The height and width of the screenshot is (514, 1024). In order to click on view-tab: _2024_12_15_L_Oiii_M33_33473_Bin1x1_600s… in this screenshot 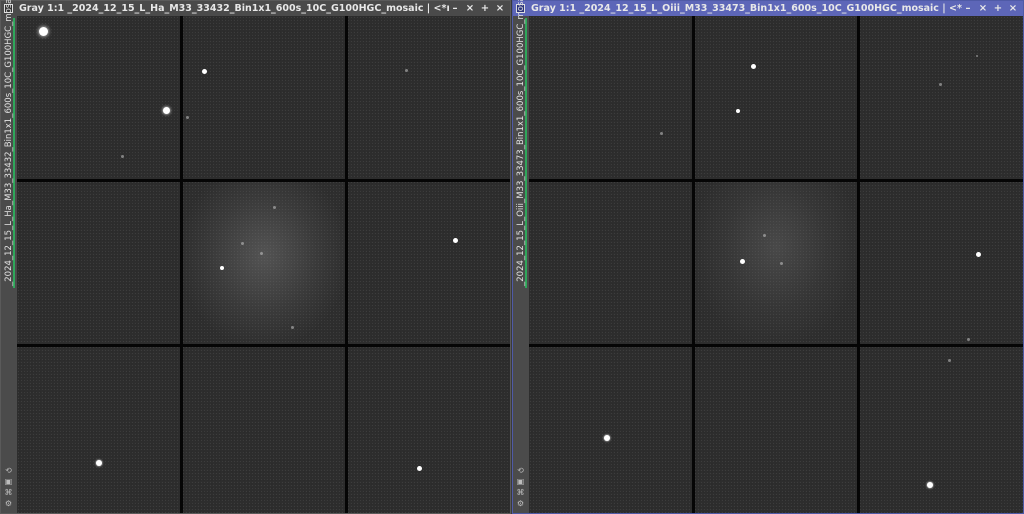, I will do `click(520, 144)`.